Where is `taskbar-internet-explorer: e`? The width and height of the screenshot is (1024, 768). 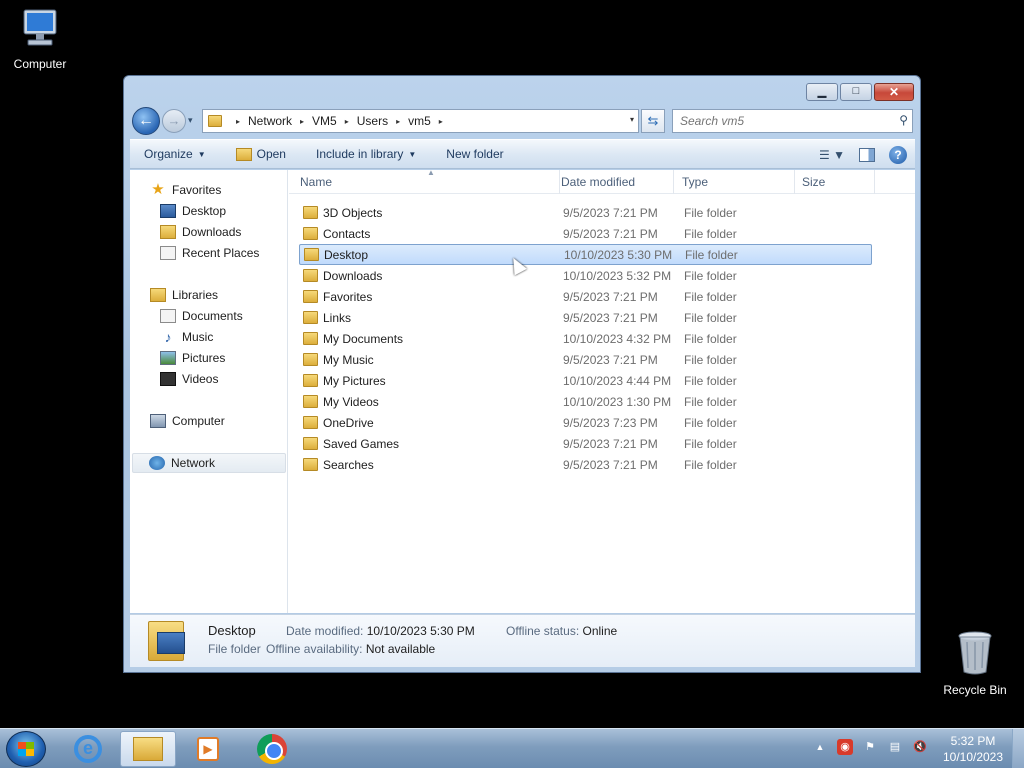
taskbar-internet-explorer: e is located at coordinates (88, 749).